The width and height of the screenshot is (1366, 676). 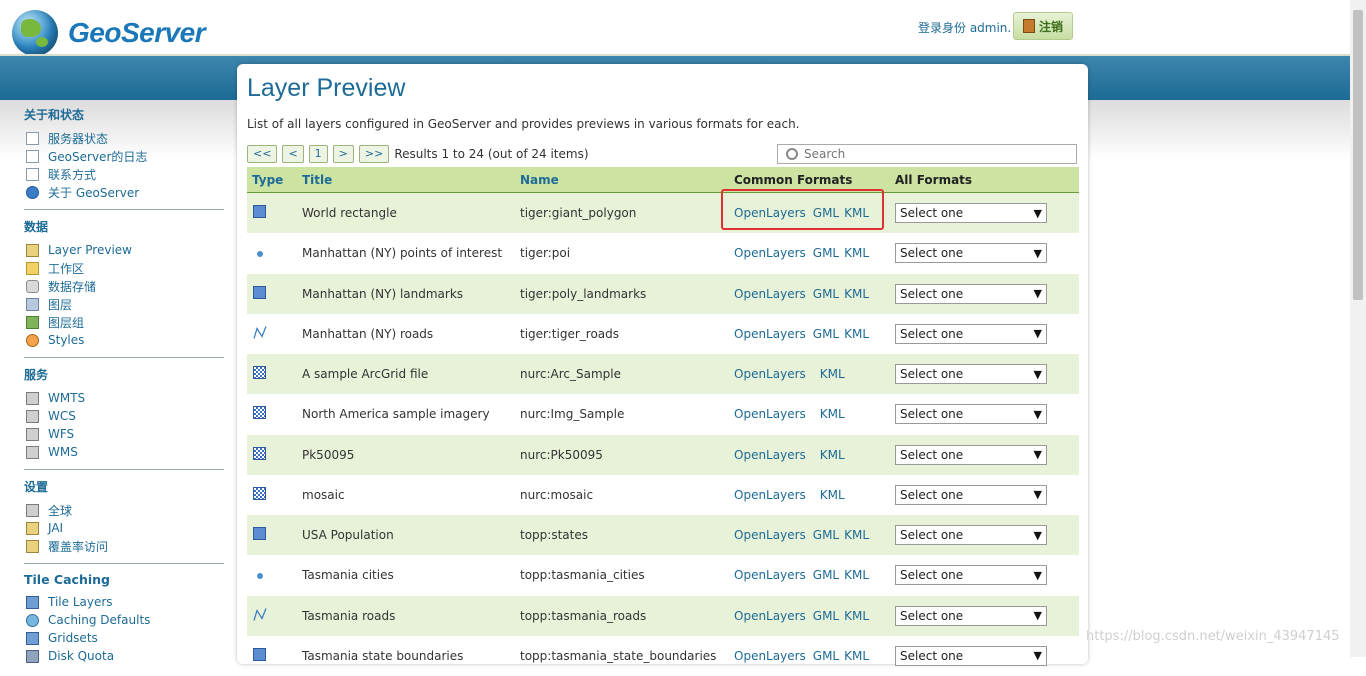 What do you see at coordinates (343, 154) in the screenshot?
I see `next-page-button: >` at bounding box center [343, 154].